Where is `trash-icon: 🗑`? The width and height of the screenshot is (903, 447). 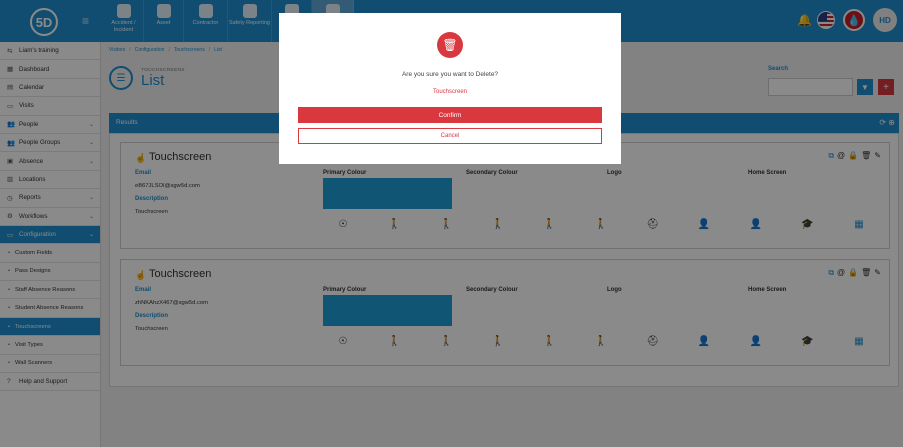 trash-icon: 🗑 is located at coordinates (450, 45).